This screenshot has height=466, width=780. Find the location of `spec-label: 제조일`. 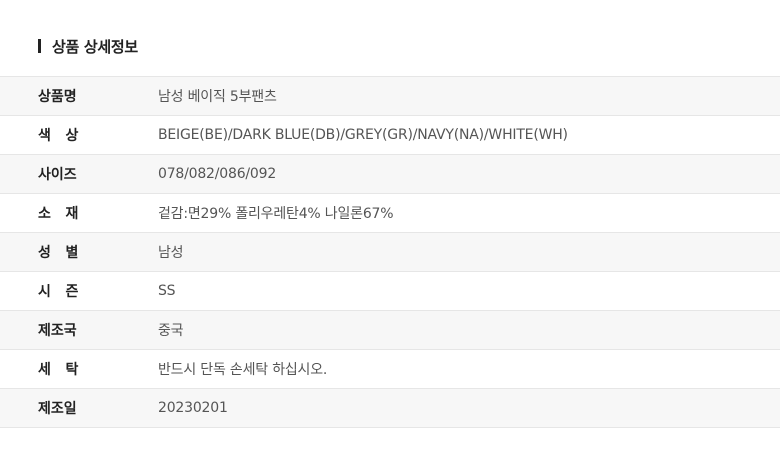

spec-label: 제조일 is located at coordinates (79, 408).